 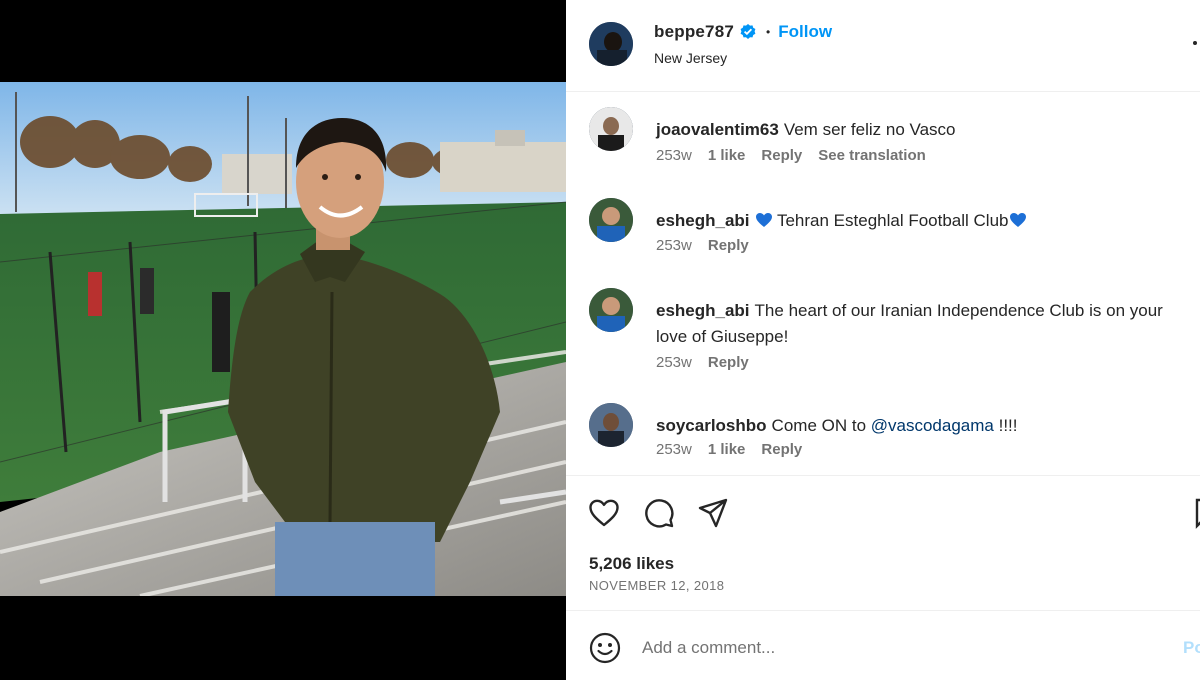 What do you see at coordinates (631, 564) in the screenshot?
I see `likes-count: 5,206 likes` at bounding box center [631, 564].